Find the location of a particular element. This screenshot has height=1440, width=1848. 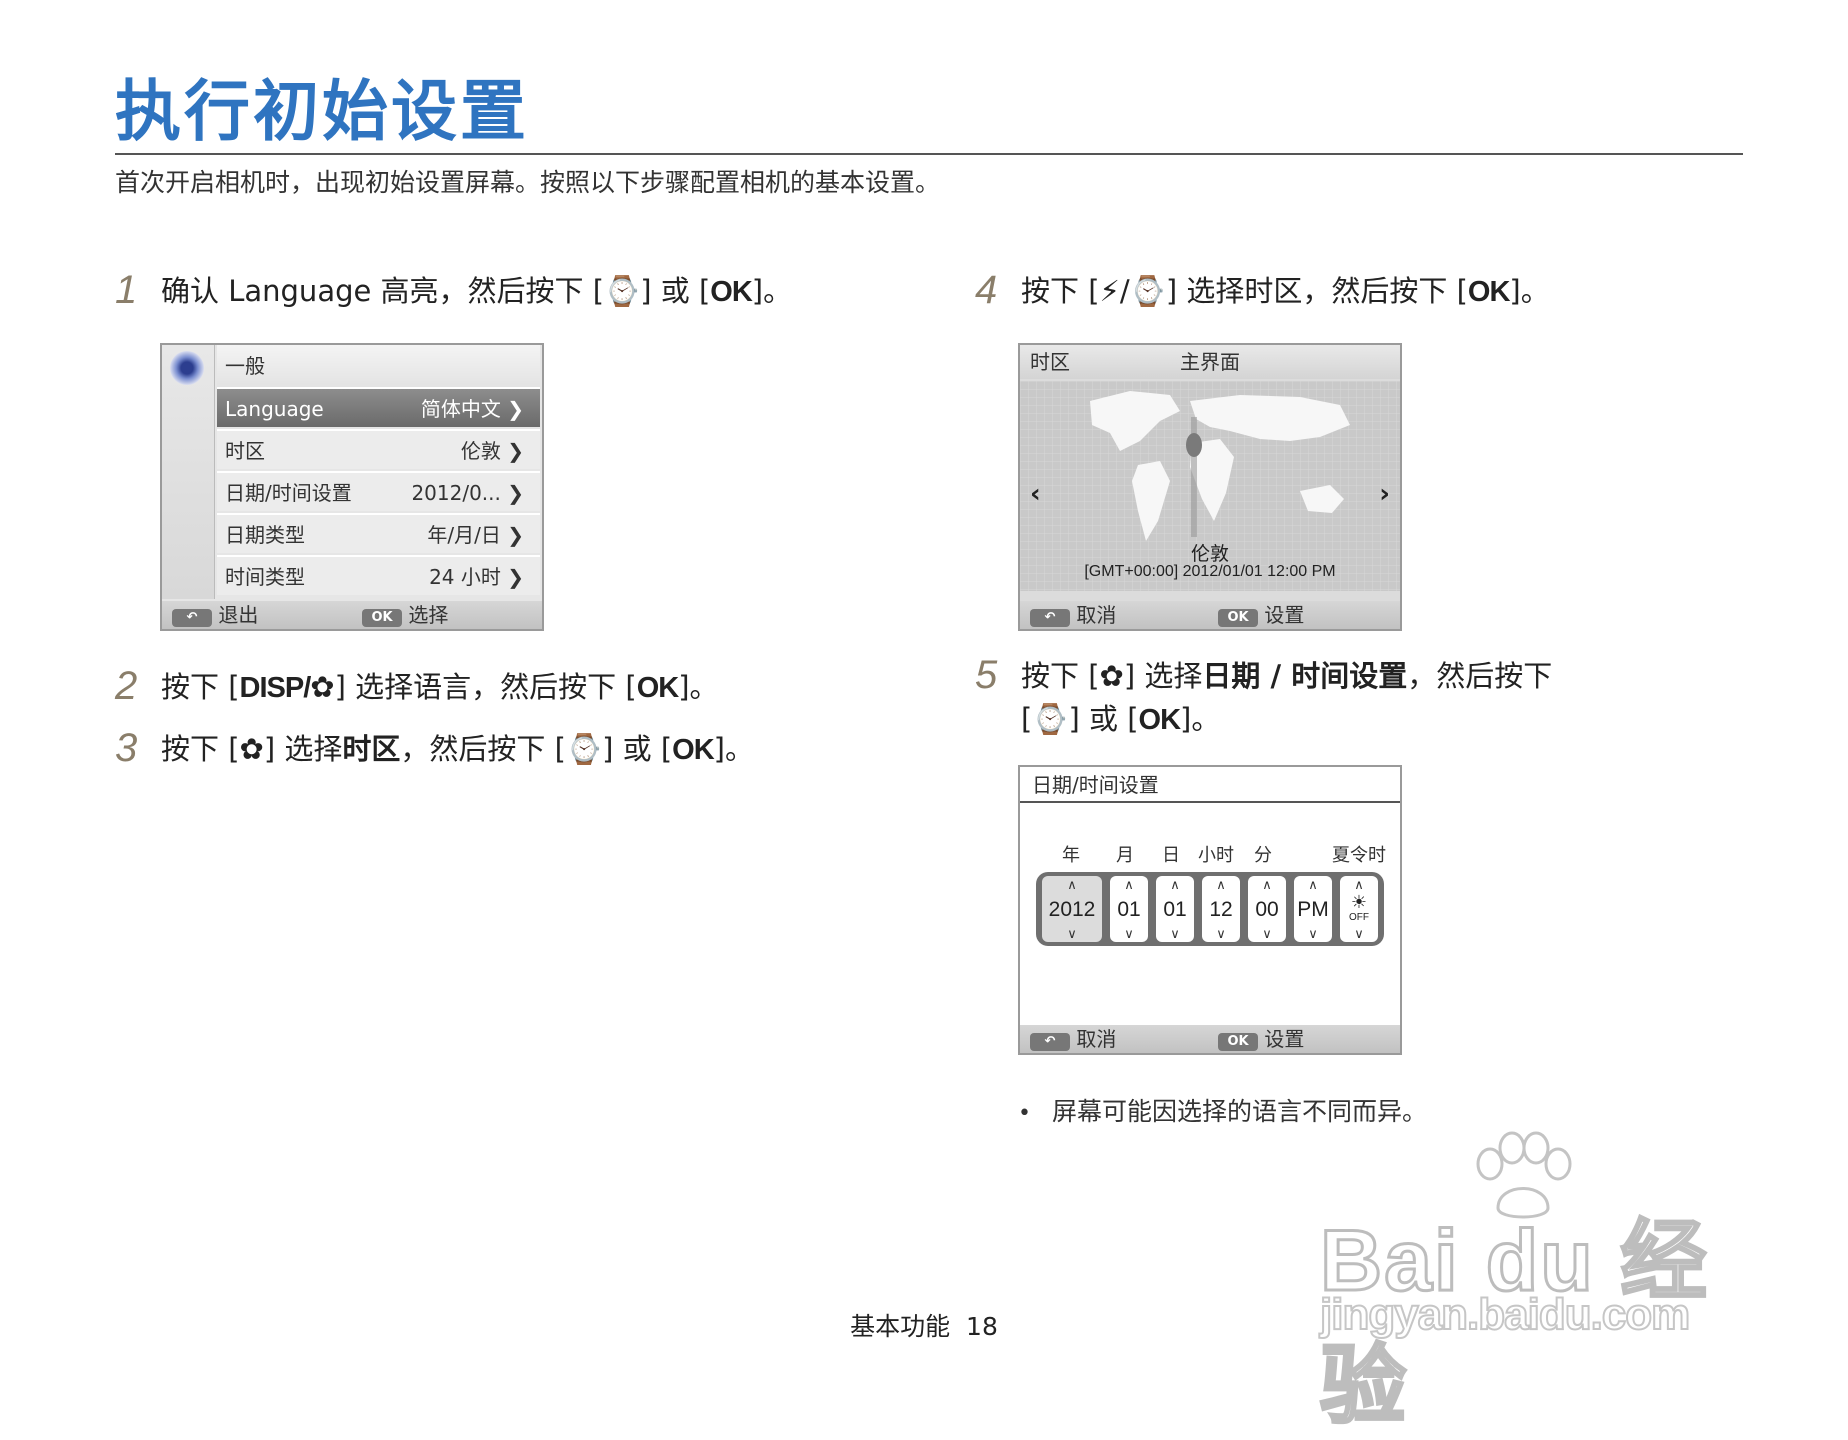

step-text: ，然后按下 [ is located at coordinates (483, 749).